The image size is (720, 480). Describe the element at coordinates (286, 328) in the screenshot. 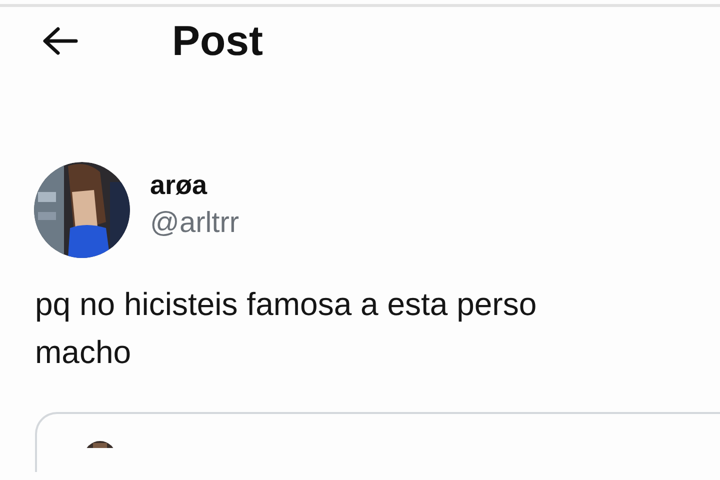

I see `post-text: pq no hicisteis famosa a esta perso macho` at that location.